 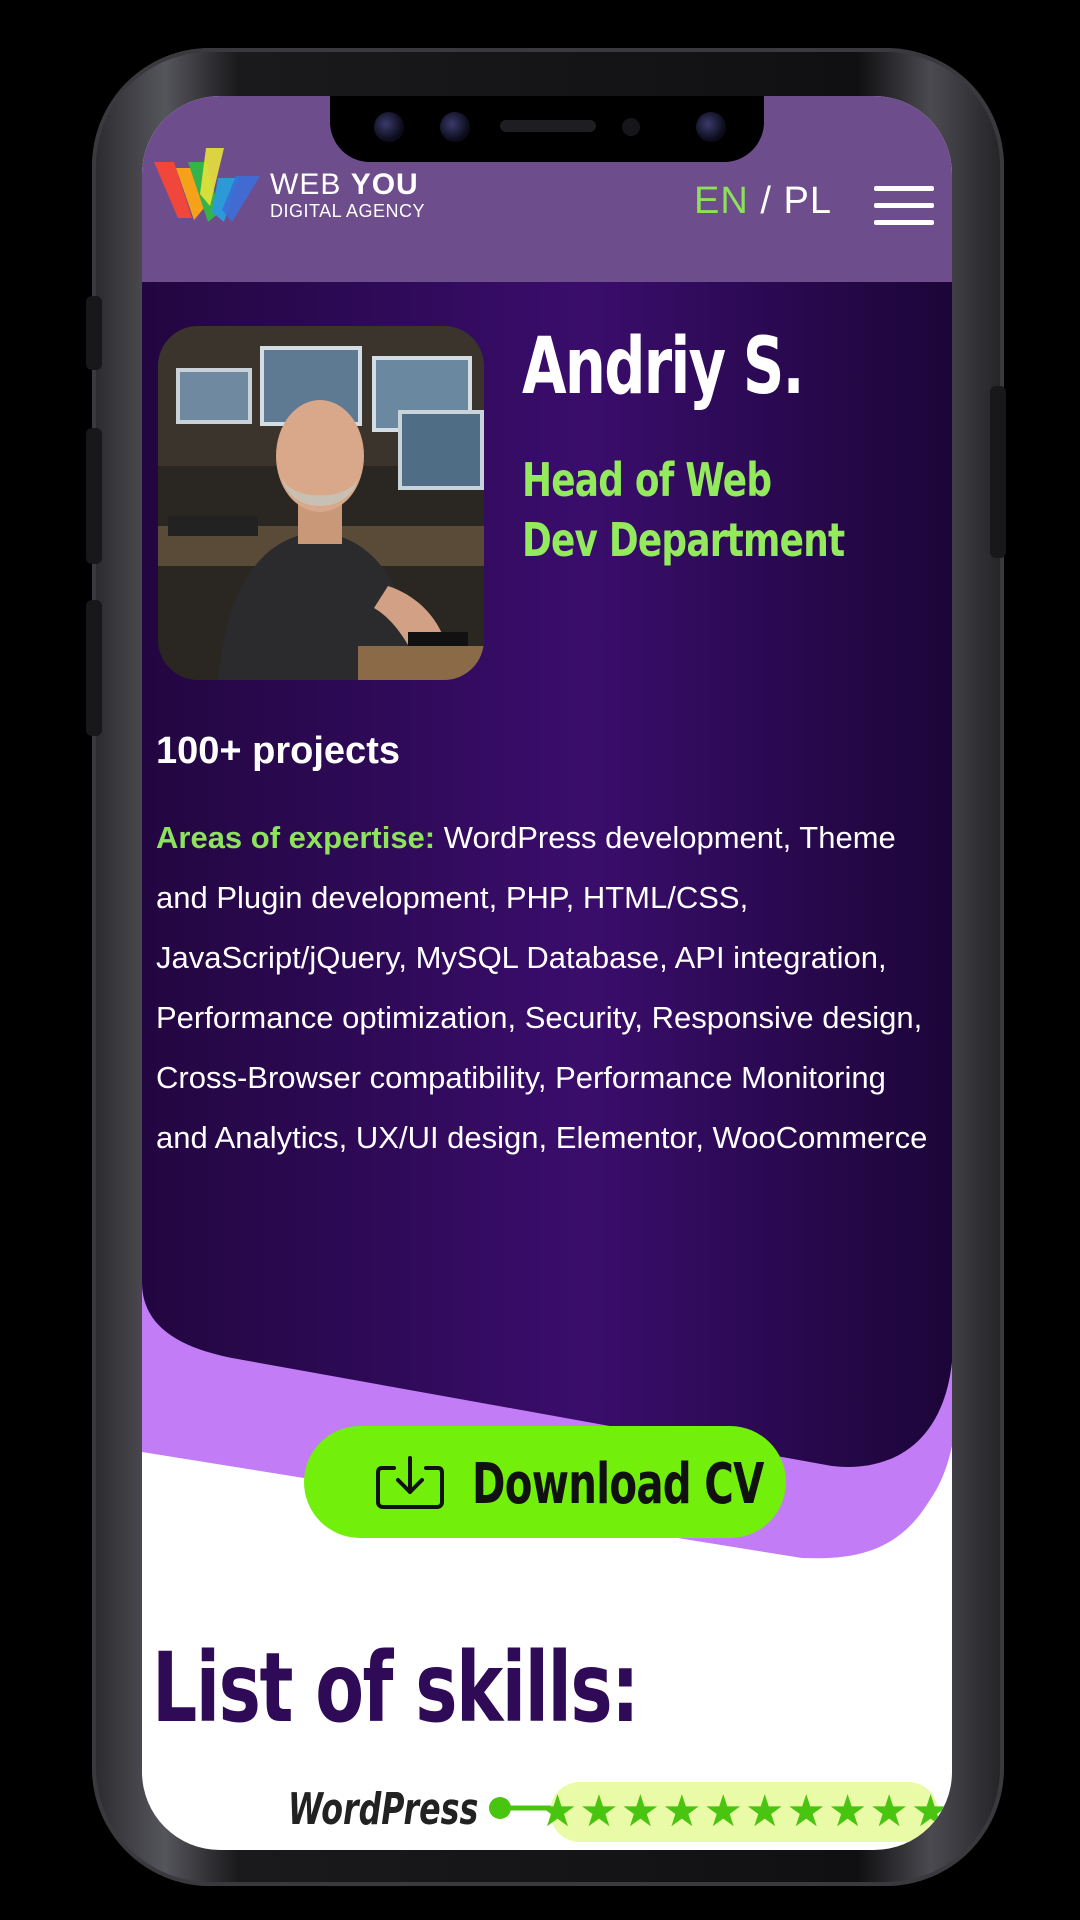 What do you see at coordinates (410, 1482) in the screenshot?
I see `download-icon` at bounding box center [410, 1482].